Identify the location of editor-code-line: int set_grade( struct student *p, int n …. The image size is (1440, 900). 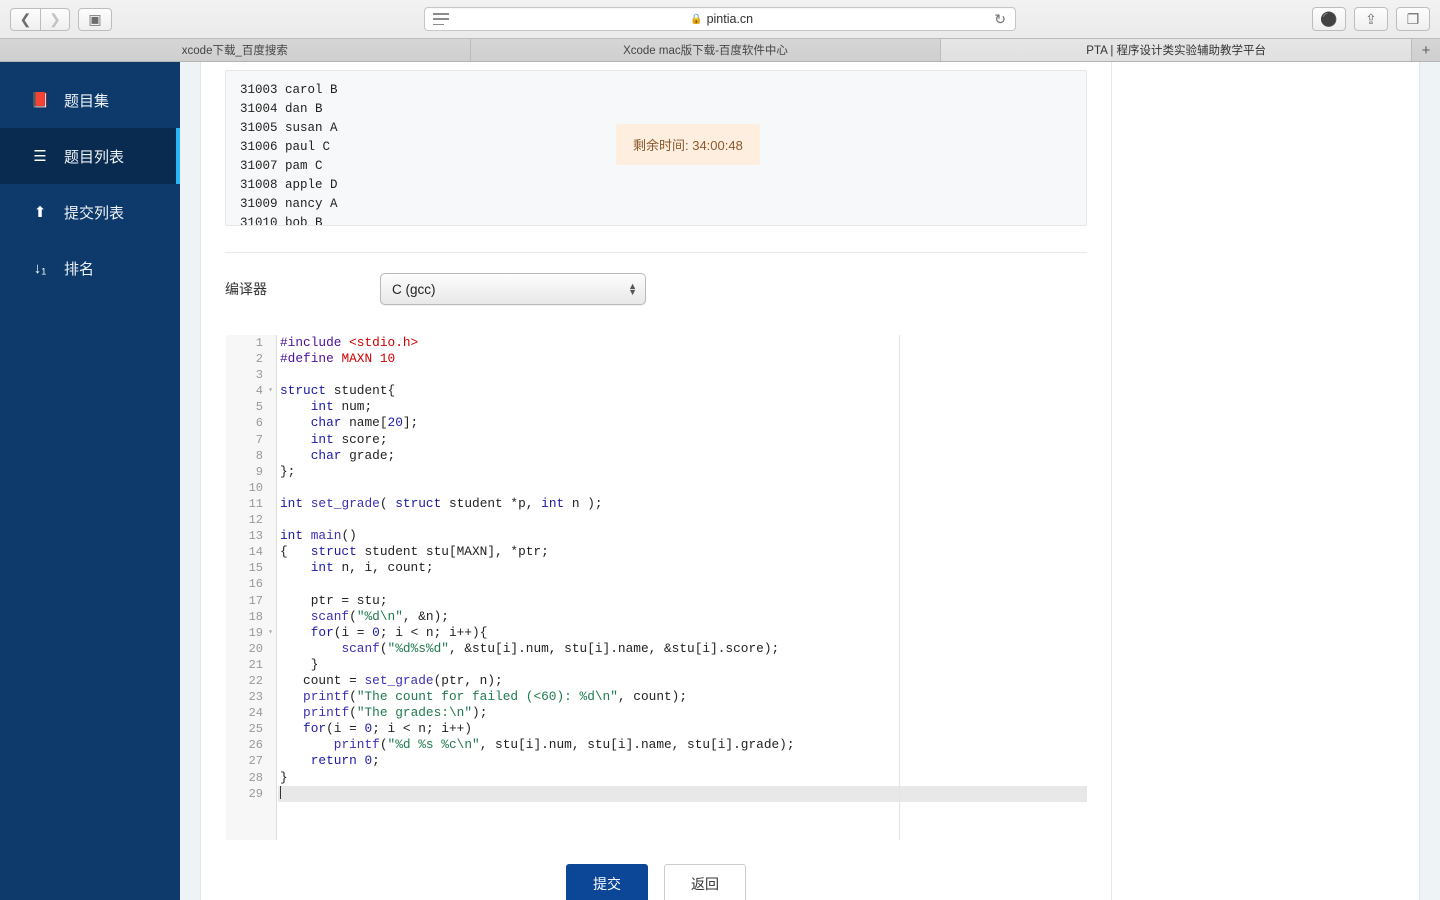
(683, 504).